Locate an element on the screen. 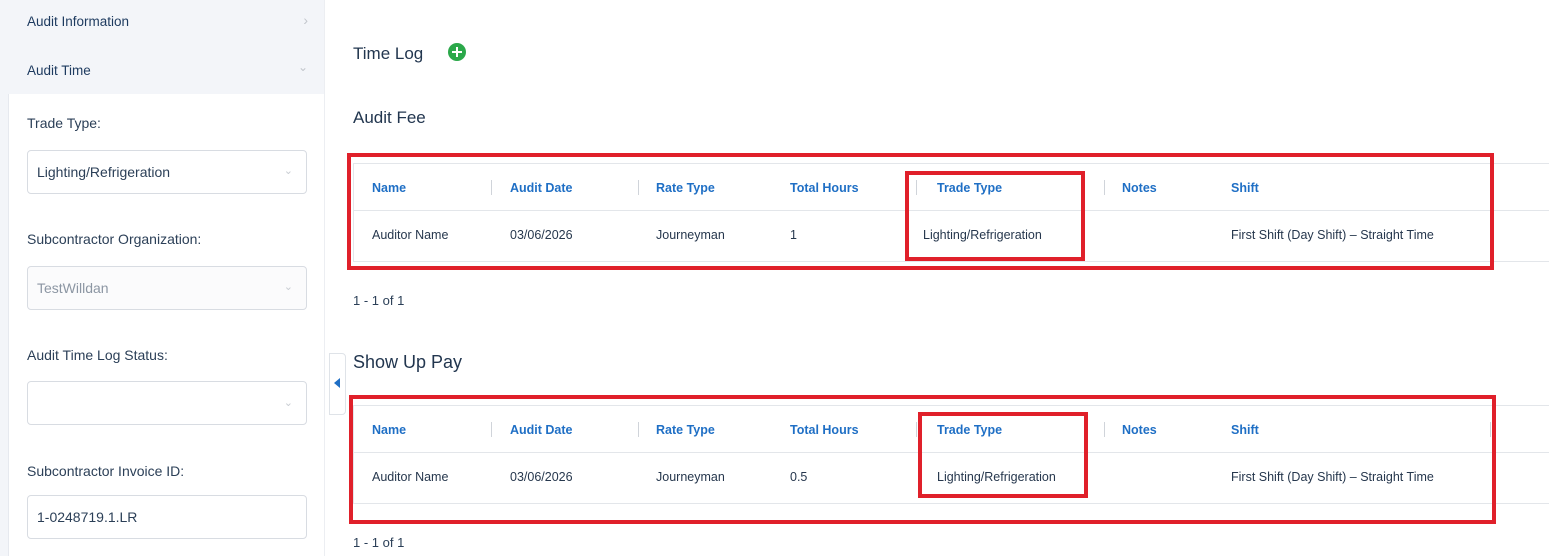 The image size is (1549, 556). trade-type-select: Lighting/Refrigeration ⌄ is located at coordinates (167, 172).